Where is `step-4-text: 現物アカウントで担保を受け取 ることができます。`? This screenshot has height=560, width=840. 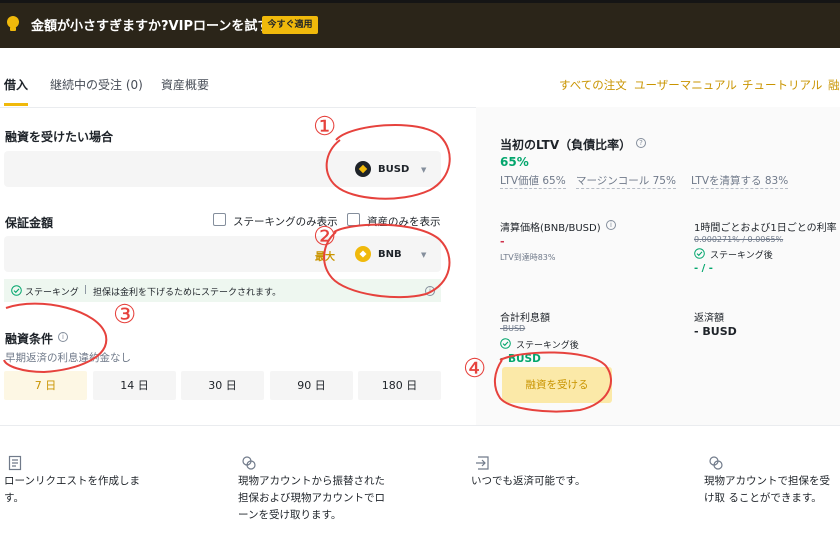
step-4-text: 現物アカウントで担保を受け取 ることができます。 is located at coordinates (767, 489).